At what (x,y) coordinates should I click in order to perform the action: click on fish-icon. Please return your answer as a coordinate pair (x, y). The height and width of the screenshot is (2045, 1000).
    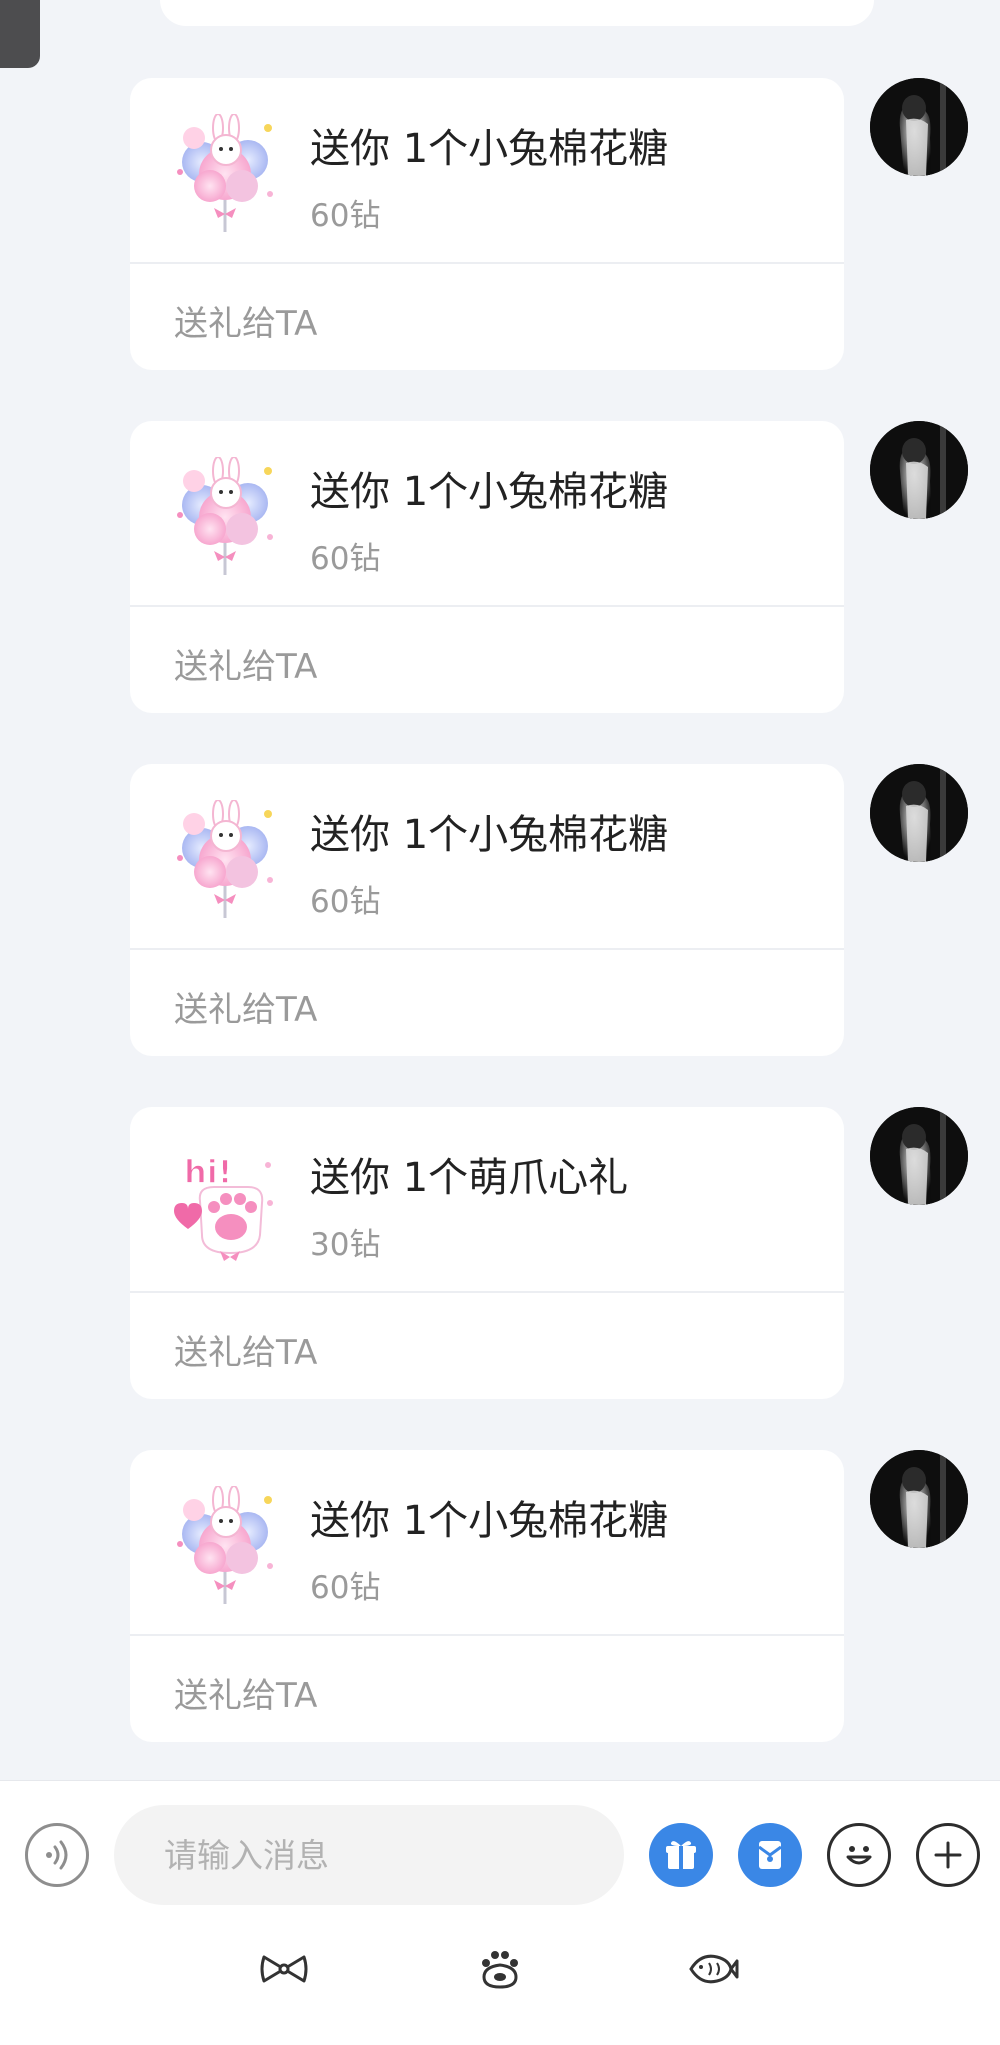
    Looking at the image, I should click on (713, 1969).